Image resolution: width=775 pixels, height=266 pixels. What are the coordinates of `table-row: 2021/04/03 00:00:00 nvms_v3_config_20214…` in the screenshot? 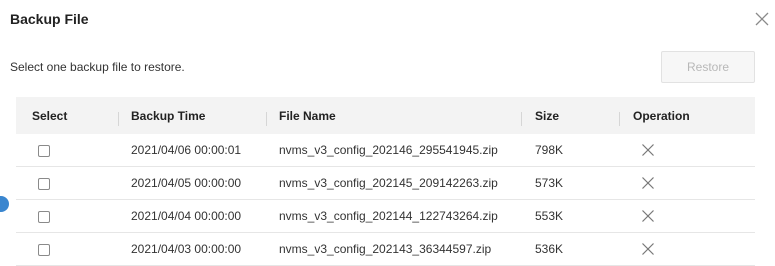 It's located at (385, 249).